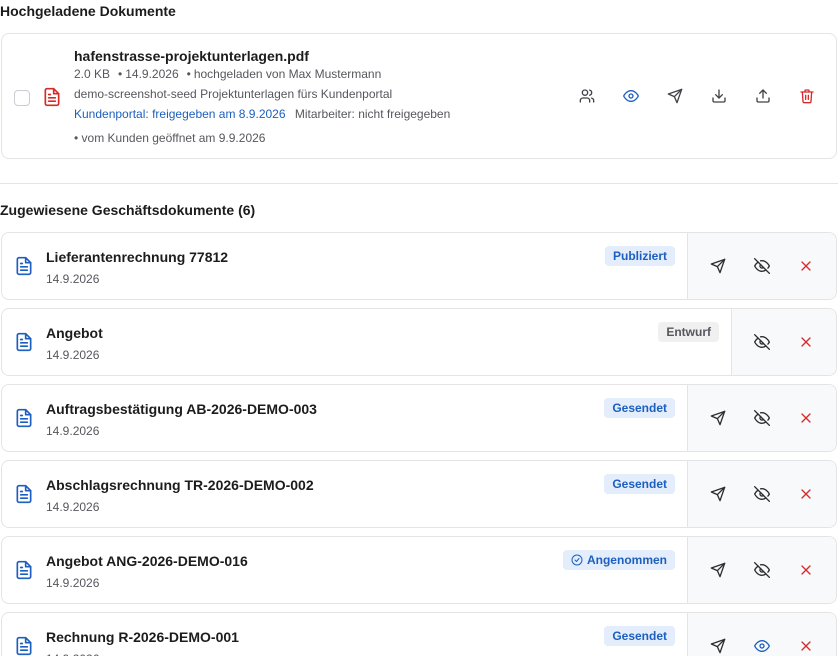 This screenshot has width=838, height=656. What do you see at coordinates (577, 560) in the screenshot?
I see `check-circle-icon` at bounding box center [577, 560].